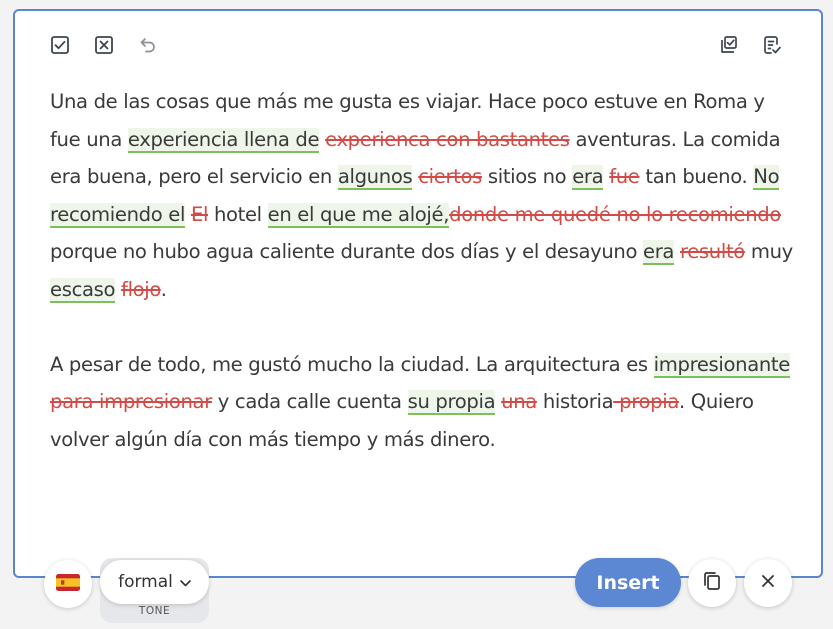  What do you see at coordinates (238, 214) in the screenshot?
I see `text-run: hotel` at bounding box center [238, 214].